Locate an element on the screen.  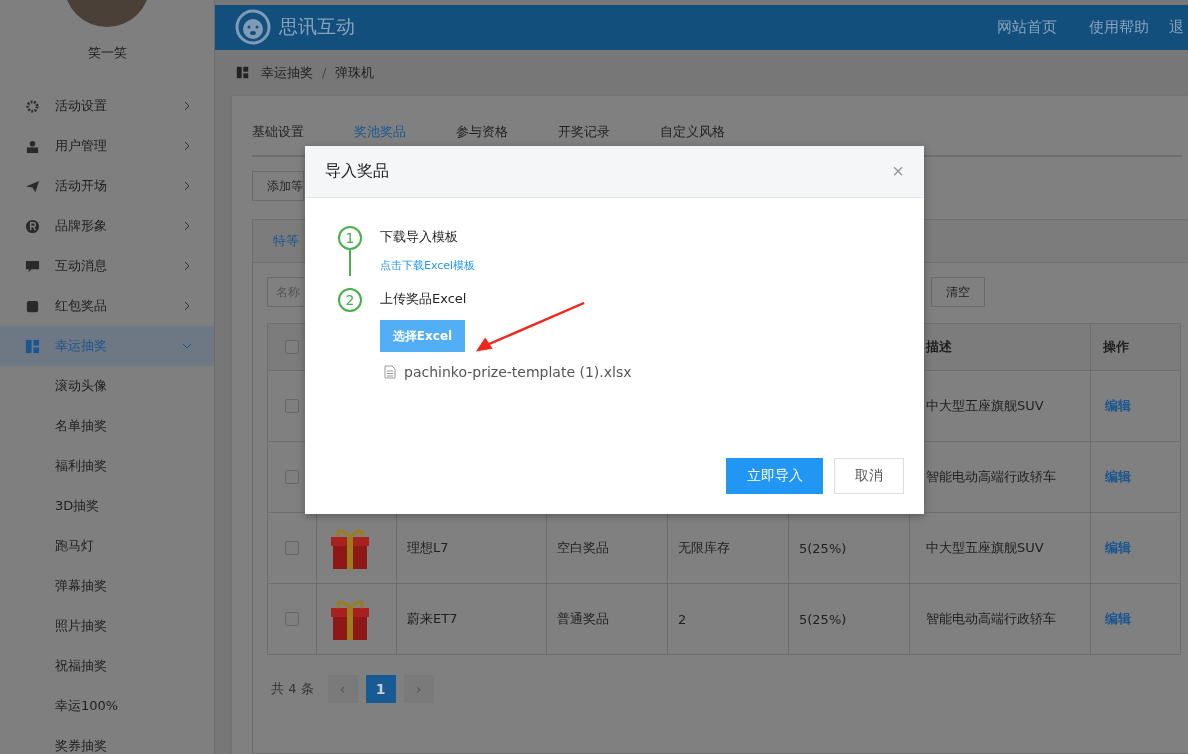
table-cell: 理想L7 is located at coordinates (428, 548).